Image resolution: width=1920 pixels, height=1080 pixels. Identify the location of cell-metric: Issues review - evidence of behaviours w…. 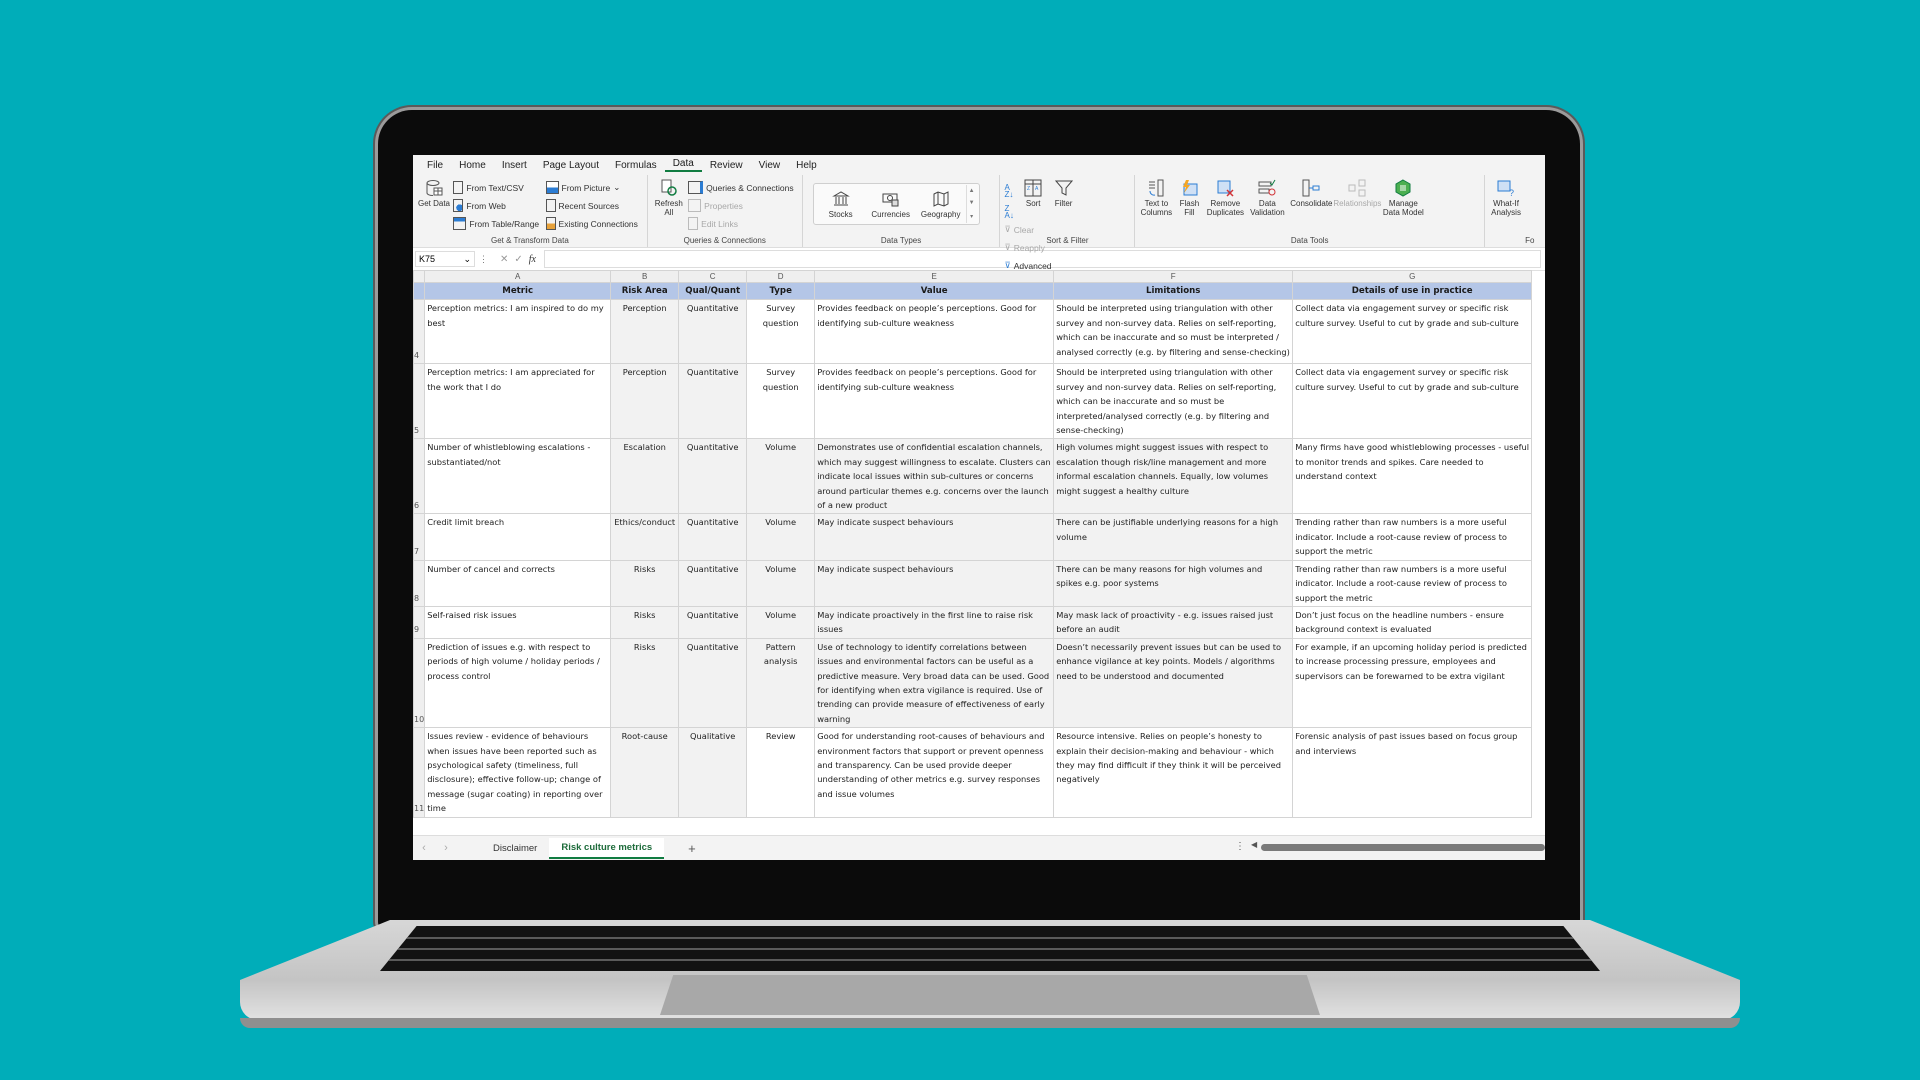
(518, 772).